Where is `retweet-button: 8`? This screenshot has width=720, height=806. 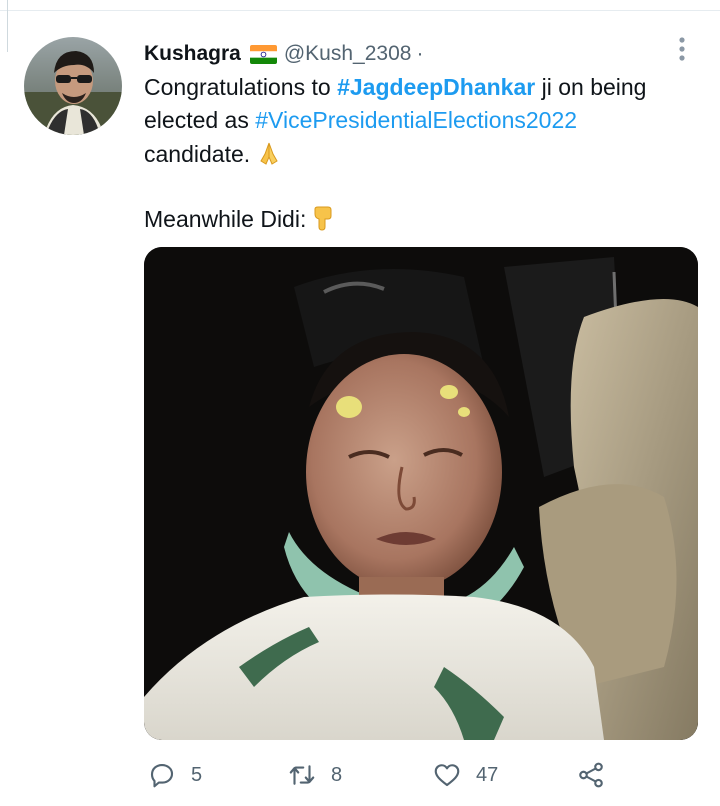
retweet-button: 8 is located at coordinates (314, 775).